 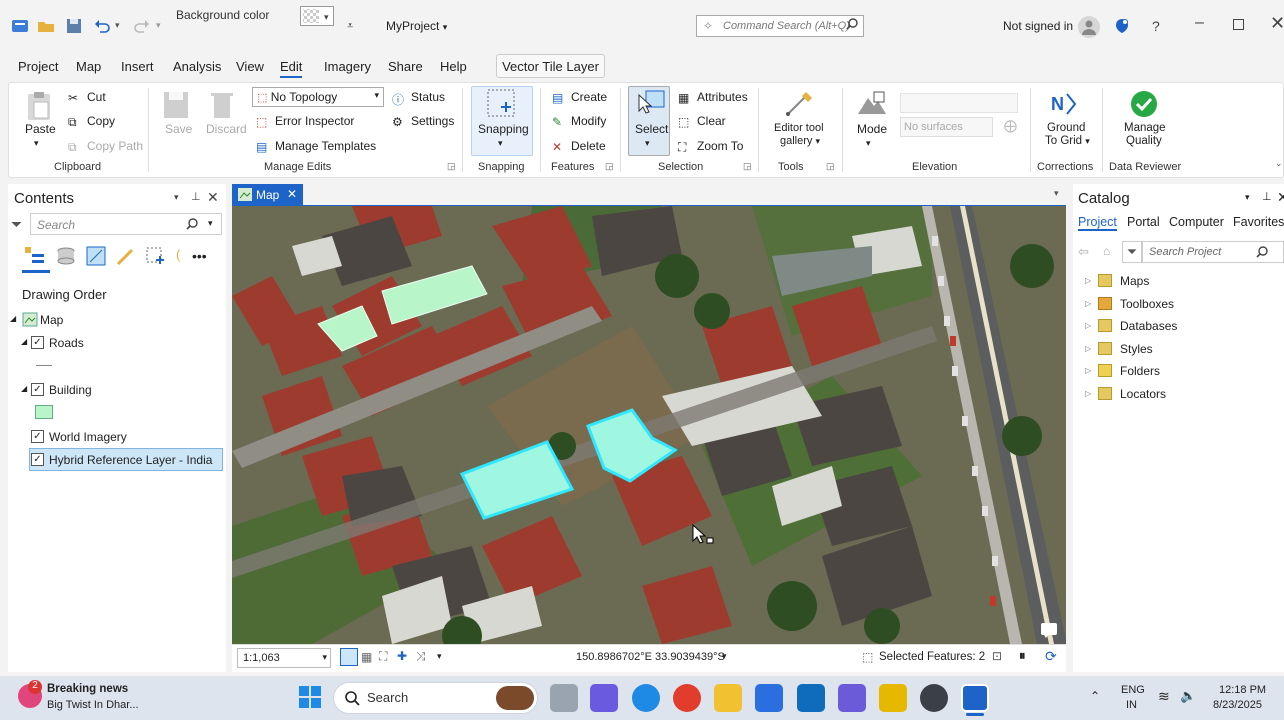 What do you see at coordinates (421, 656) in the screenshot?
I see `rotation-icon: ⤨` at bounding box center [421, 656].